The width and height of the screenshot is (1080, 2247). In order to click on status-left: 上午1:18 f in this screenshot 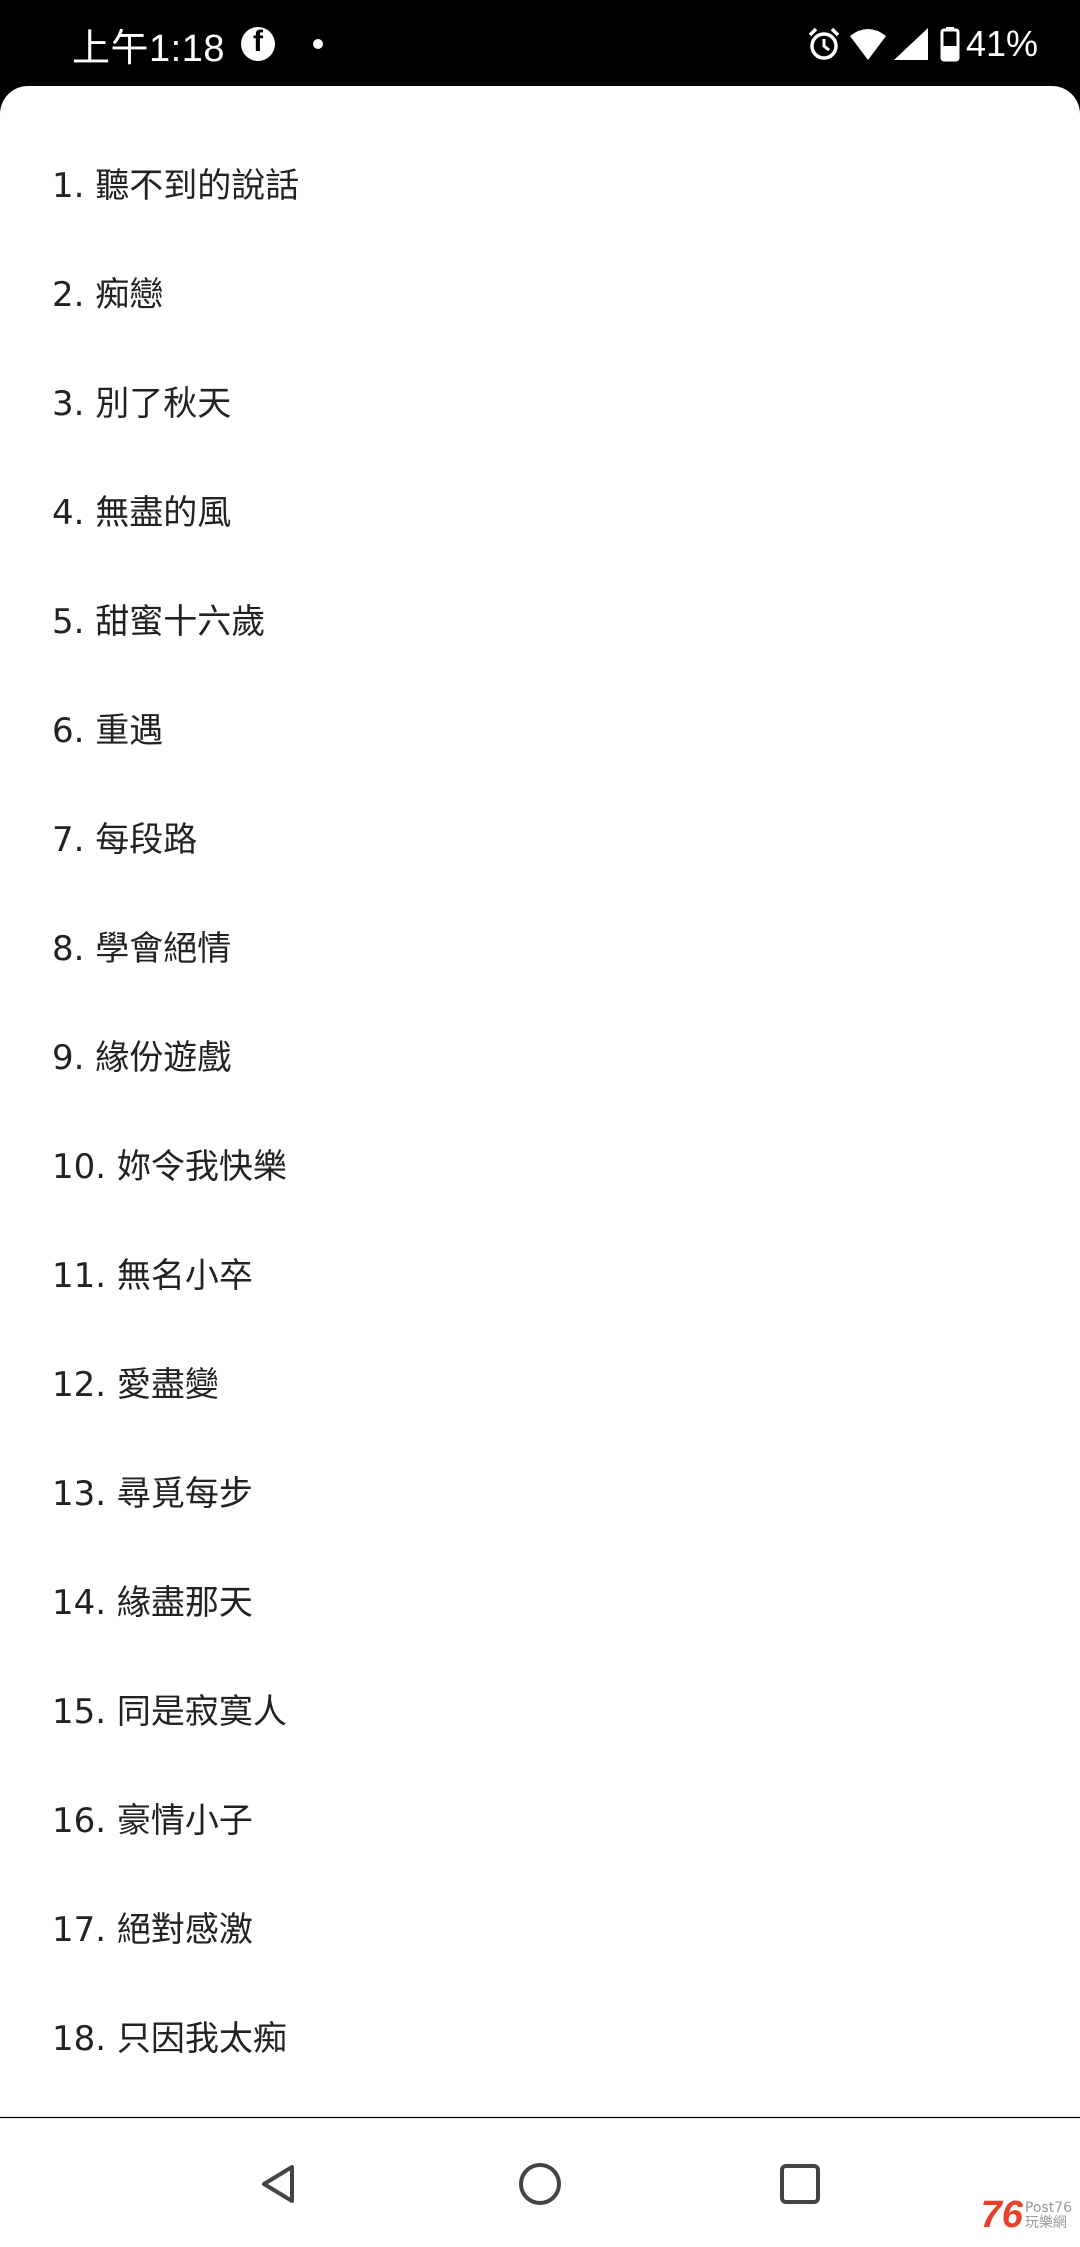, I will do `click(197, 44)`.